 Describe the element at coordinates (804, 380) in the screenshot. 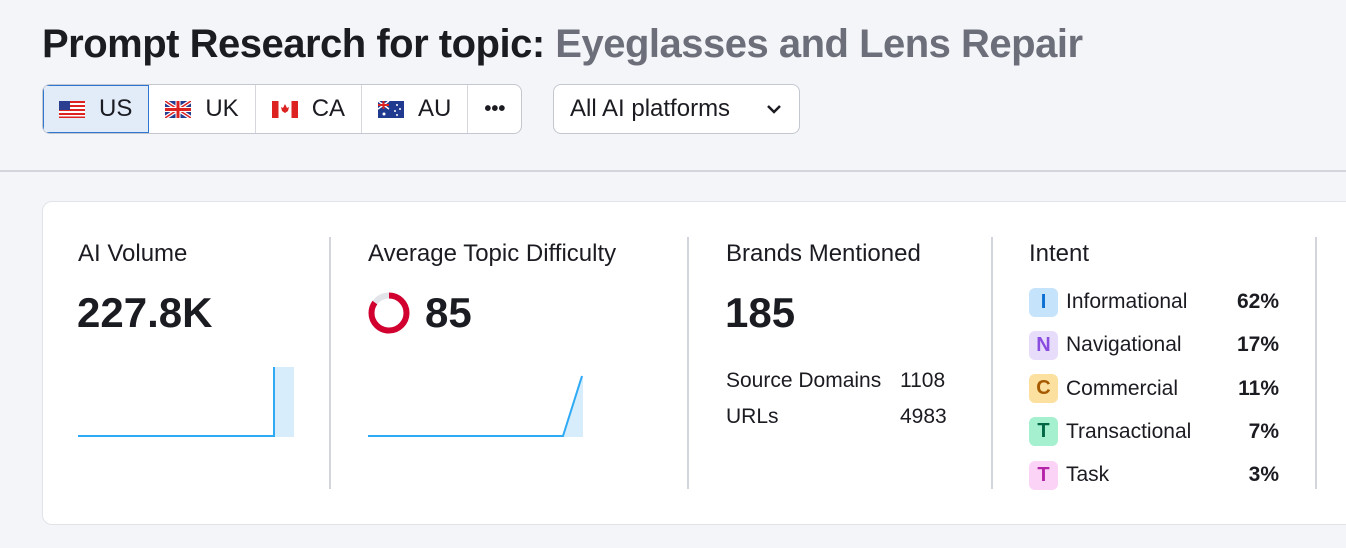

I see `source-domains-label: Source Domains` at that location.